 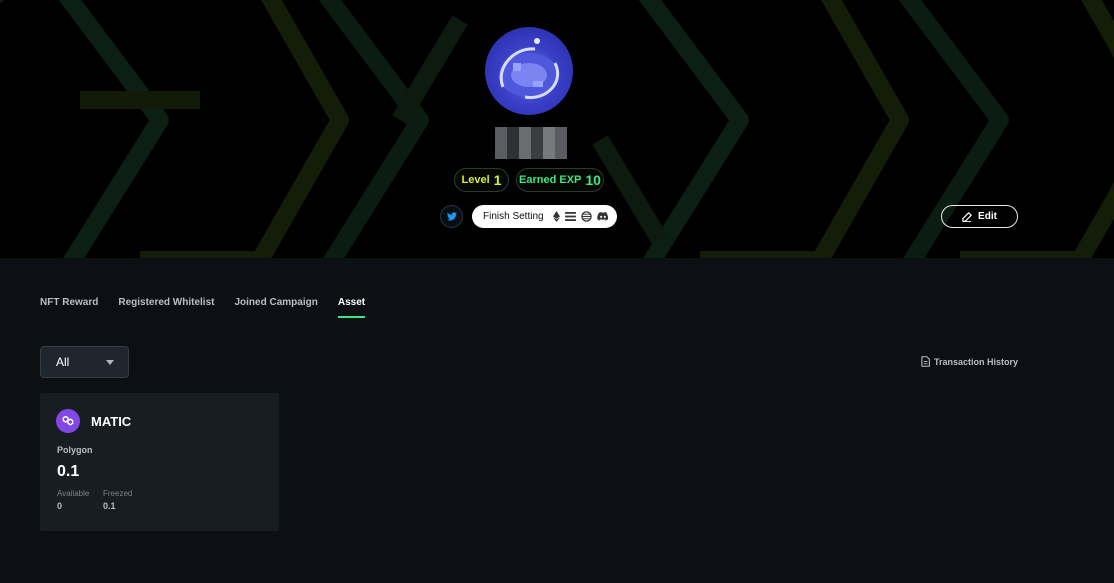 What do you see at coordinates (68, 471) in the screenshot?
I see `token-amount: 0.1` at bounding box center [68, 471].